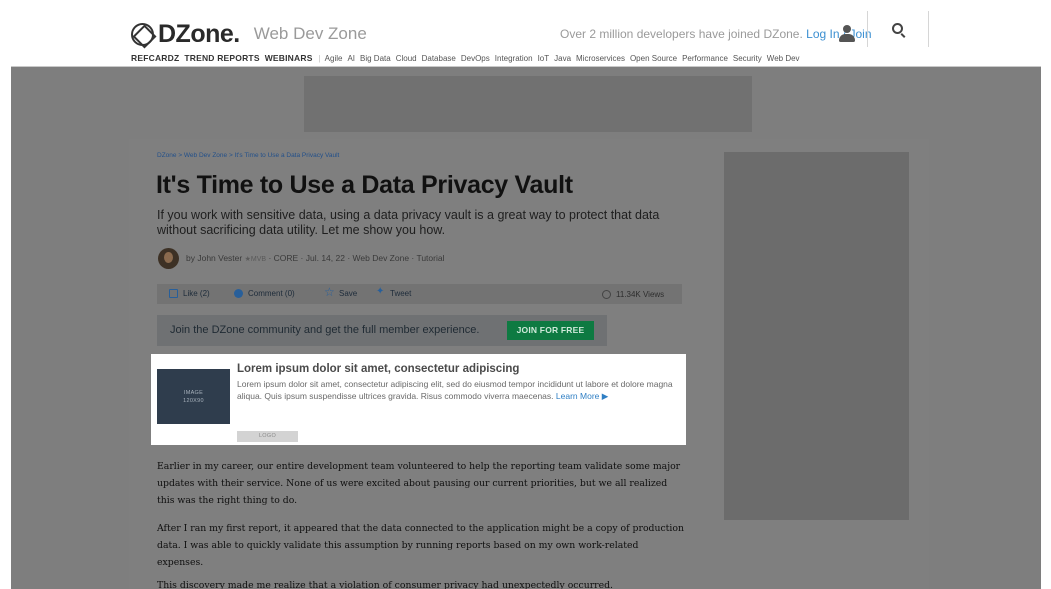  I want to click on nav-refcardz: REFCARDZ, so click(155, 58).